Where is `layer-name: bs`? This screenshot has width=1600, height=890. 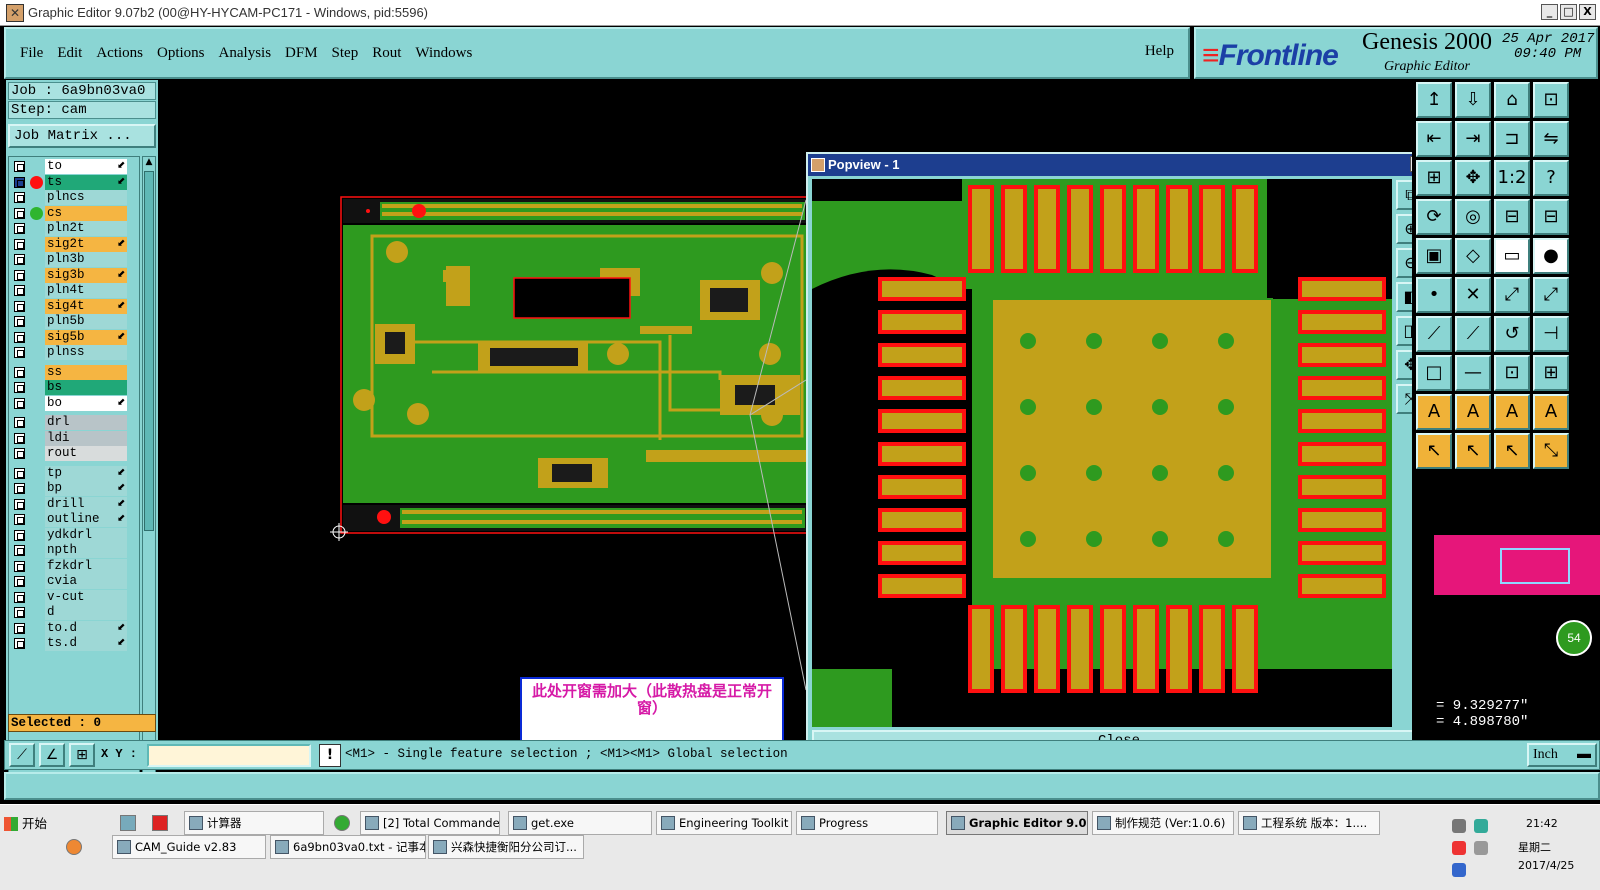
layer-name: bs is located at coordinates (86, 387).